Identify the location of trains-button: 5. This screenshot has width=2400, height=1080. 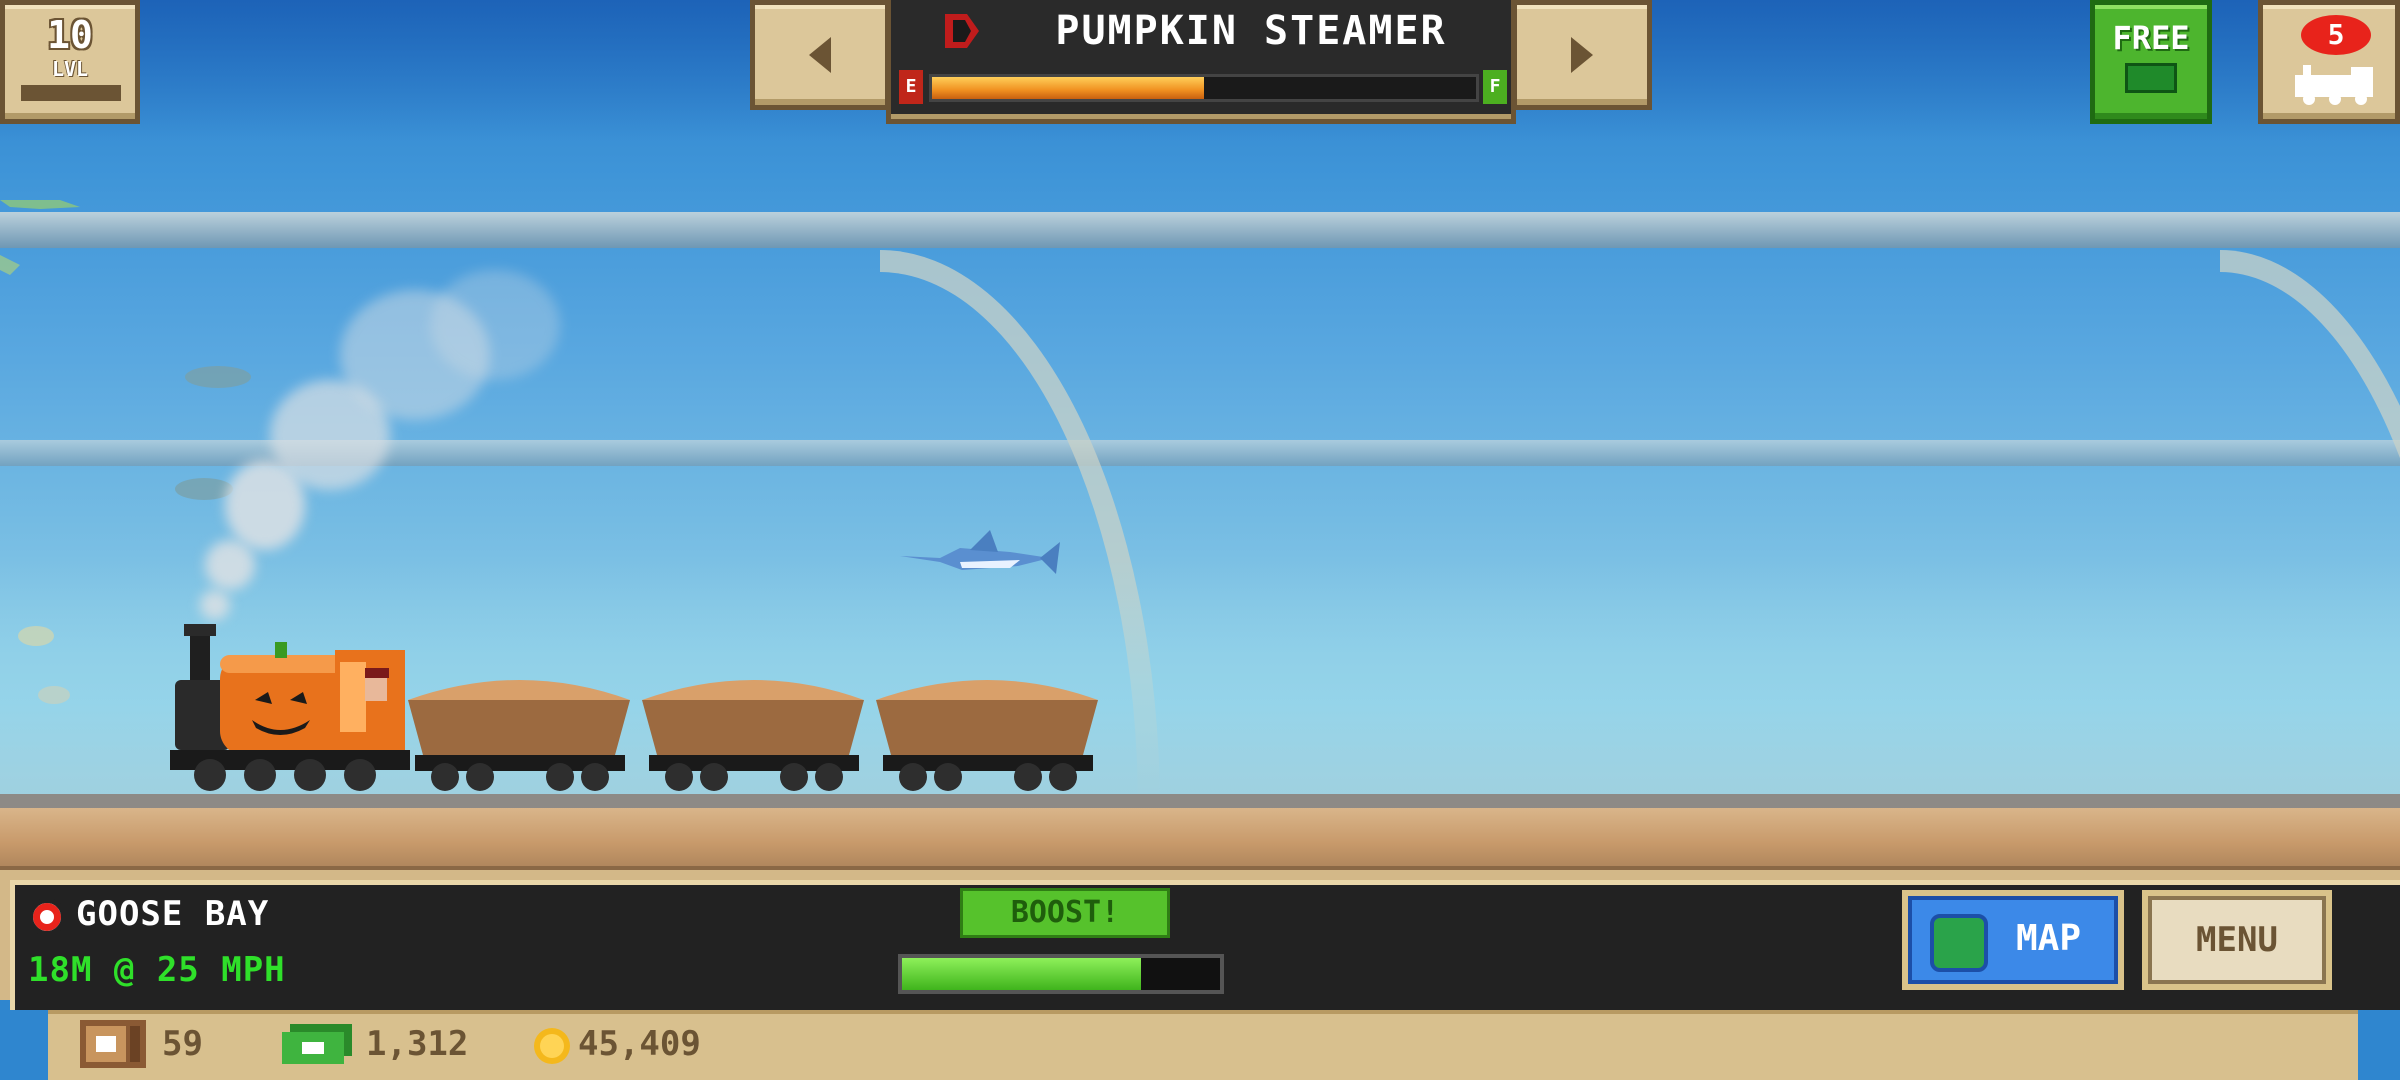
(2329, 62).